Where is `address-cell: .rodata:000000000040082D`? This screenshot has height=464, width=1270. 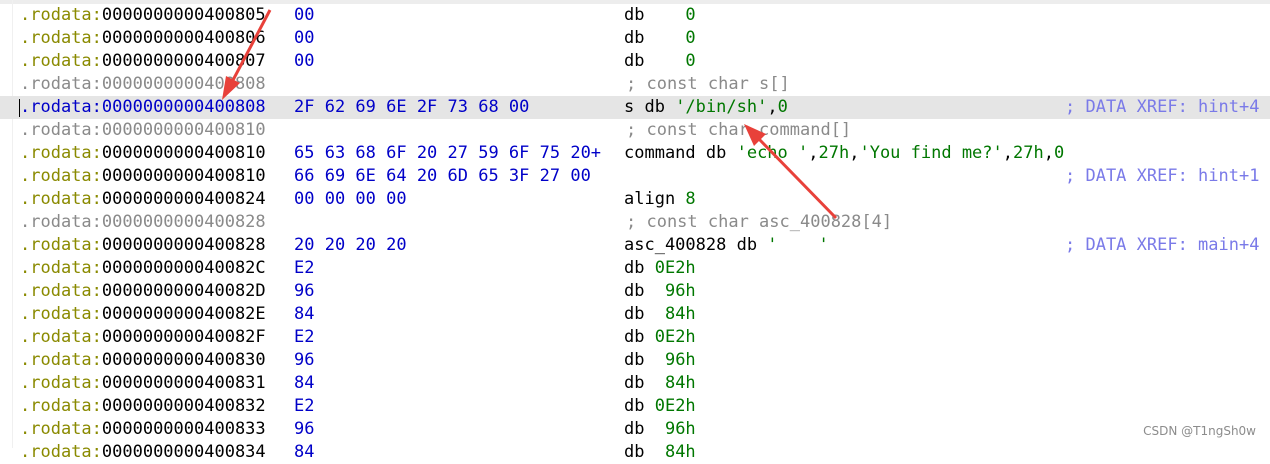
address-cell: .rodata:000000000040082D is located at coordinates (143, 291).